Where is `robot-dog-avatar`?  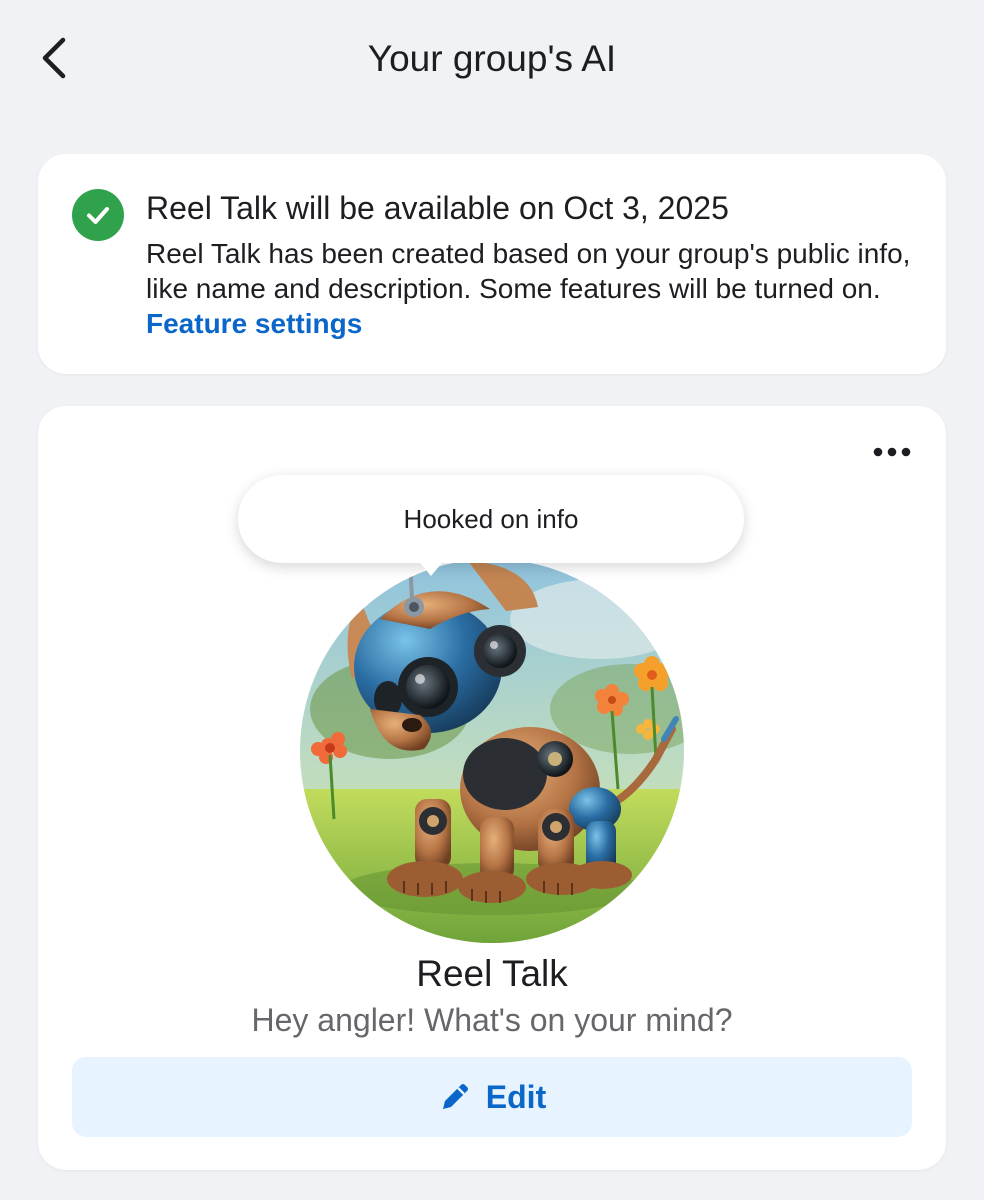
robot-dog-avatar is located at coordinates (492, 751).